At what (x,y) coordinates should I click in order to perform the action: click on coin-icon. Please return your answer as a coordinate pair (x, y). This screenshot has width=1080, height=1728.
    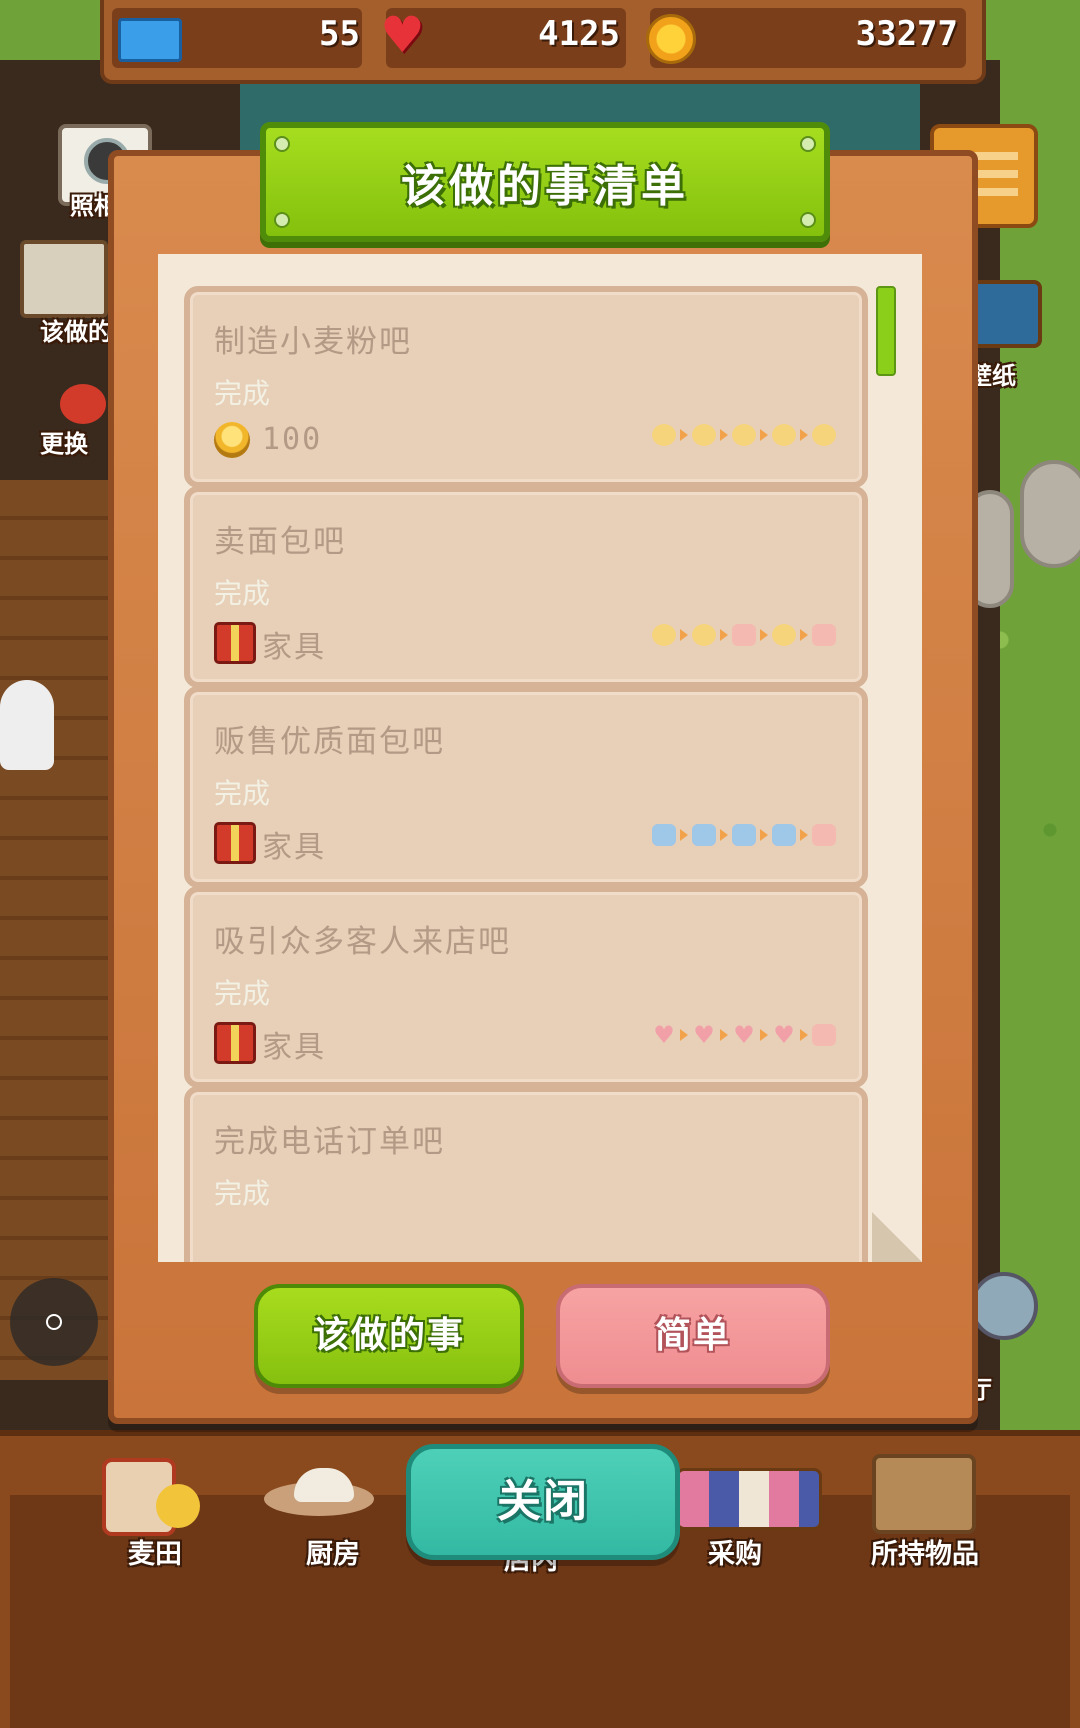
    Looking at the image, I should click on (671, 39).